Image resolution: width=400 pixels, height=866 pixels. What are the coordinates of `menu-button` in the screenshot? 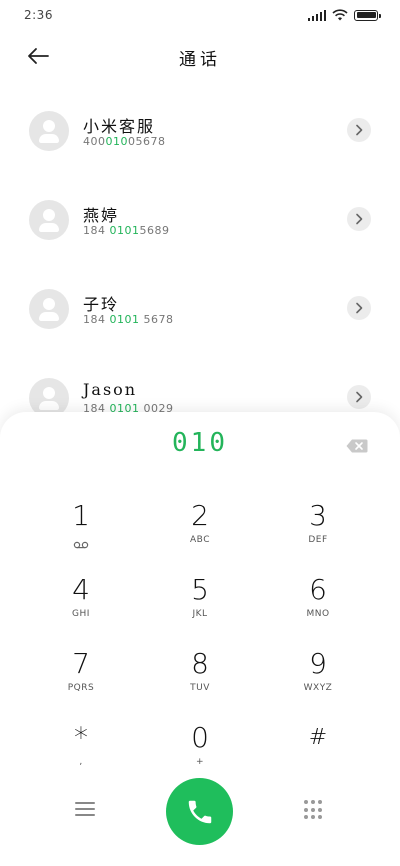 It's located at (85, 810).